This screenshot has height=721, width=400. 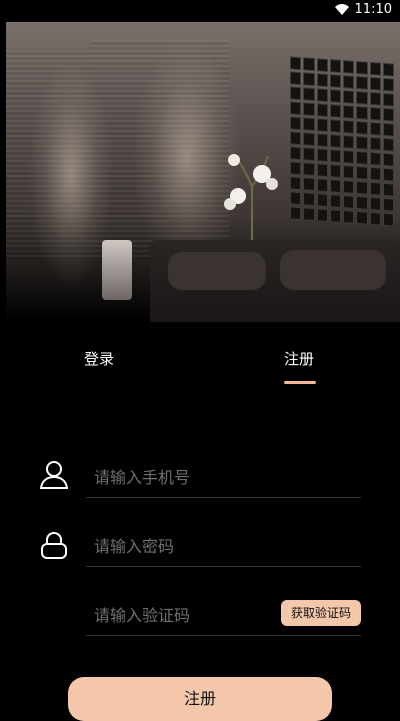 I want to click on mirror-wall, so click(x=342, y=147).